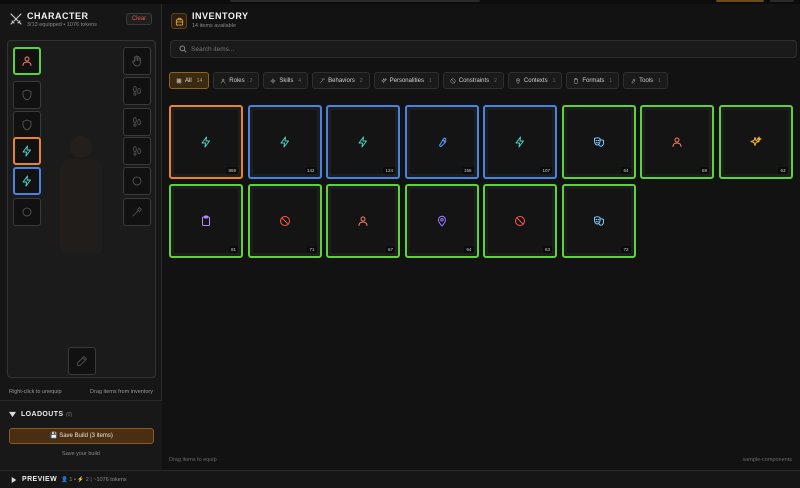  Describe the element at coordinates (179, 80) in the screenshot. I see `grid-icon` at that location.